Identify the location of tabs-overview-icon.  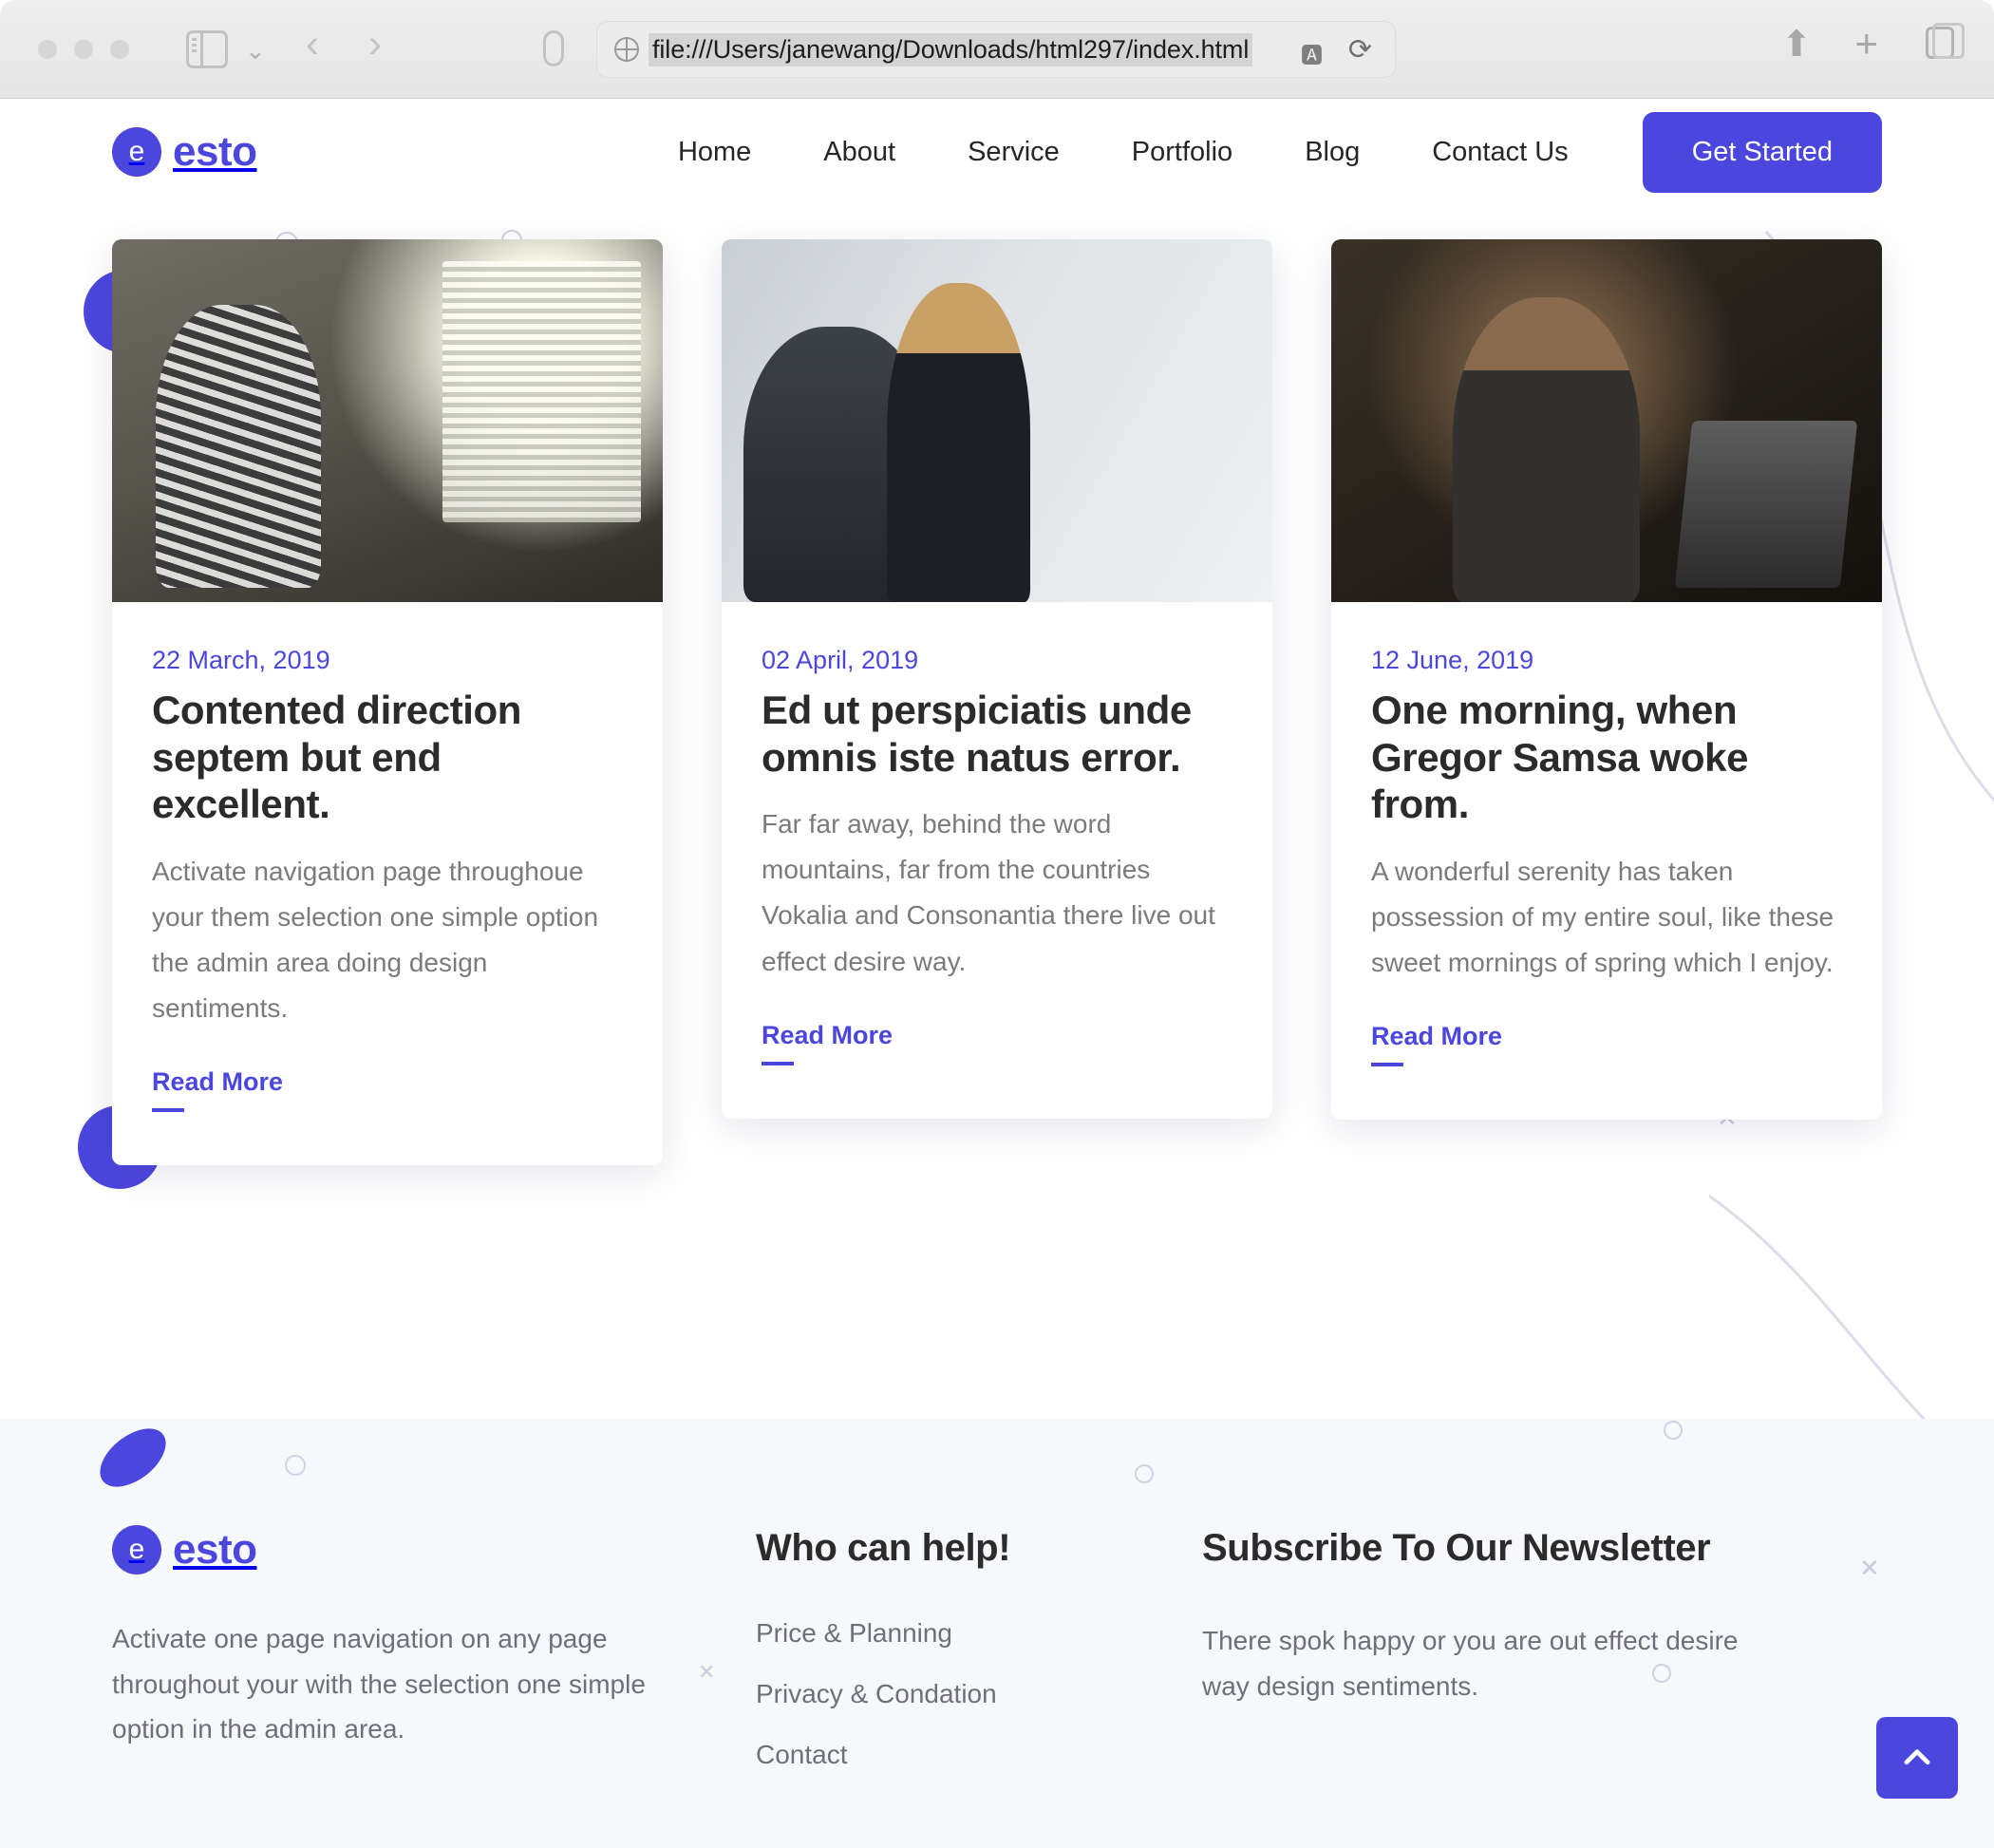
(1946, 41).